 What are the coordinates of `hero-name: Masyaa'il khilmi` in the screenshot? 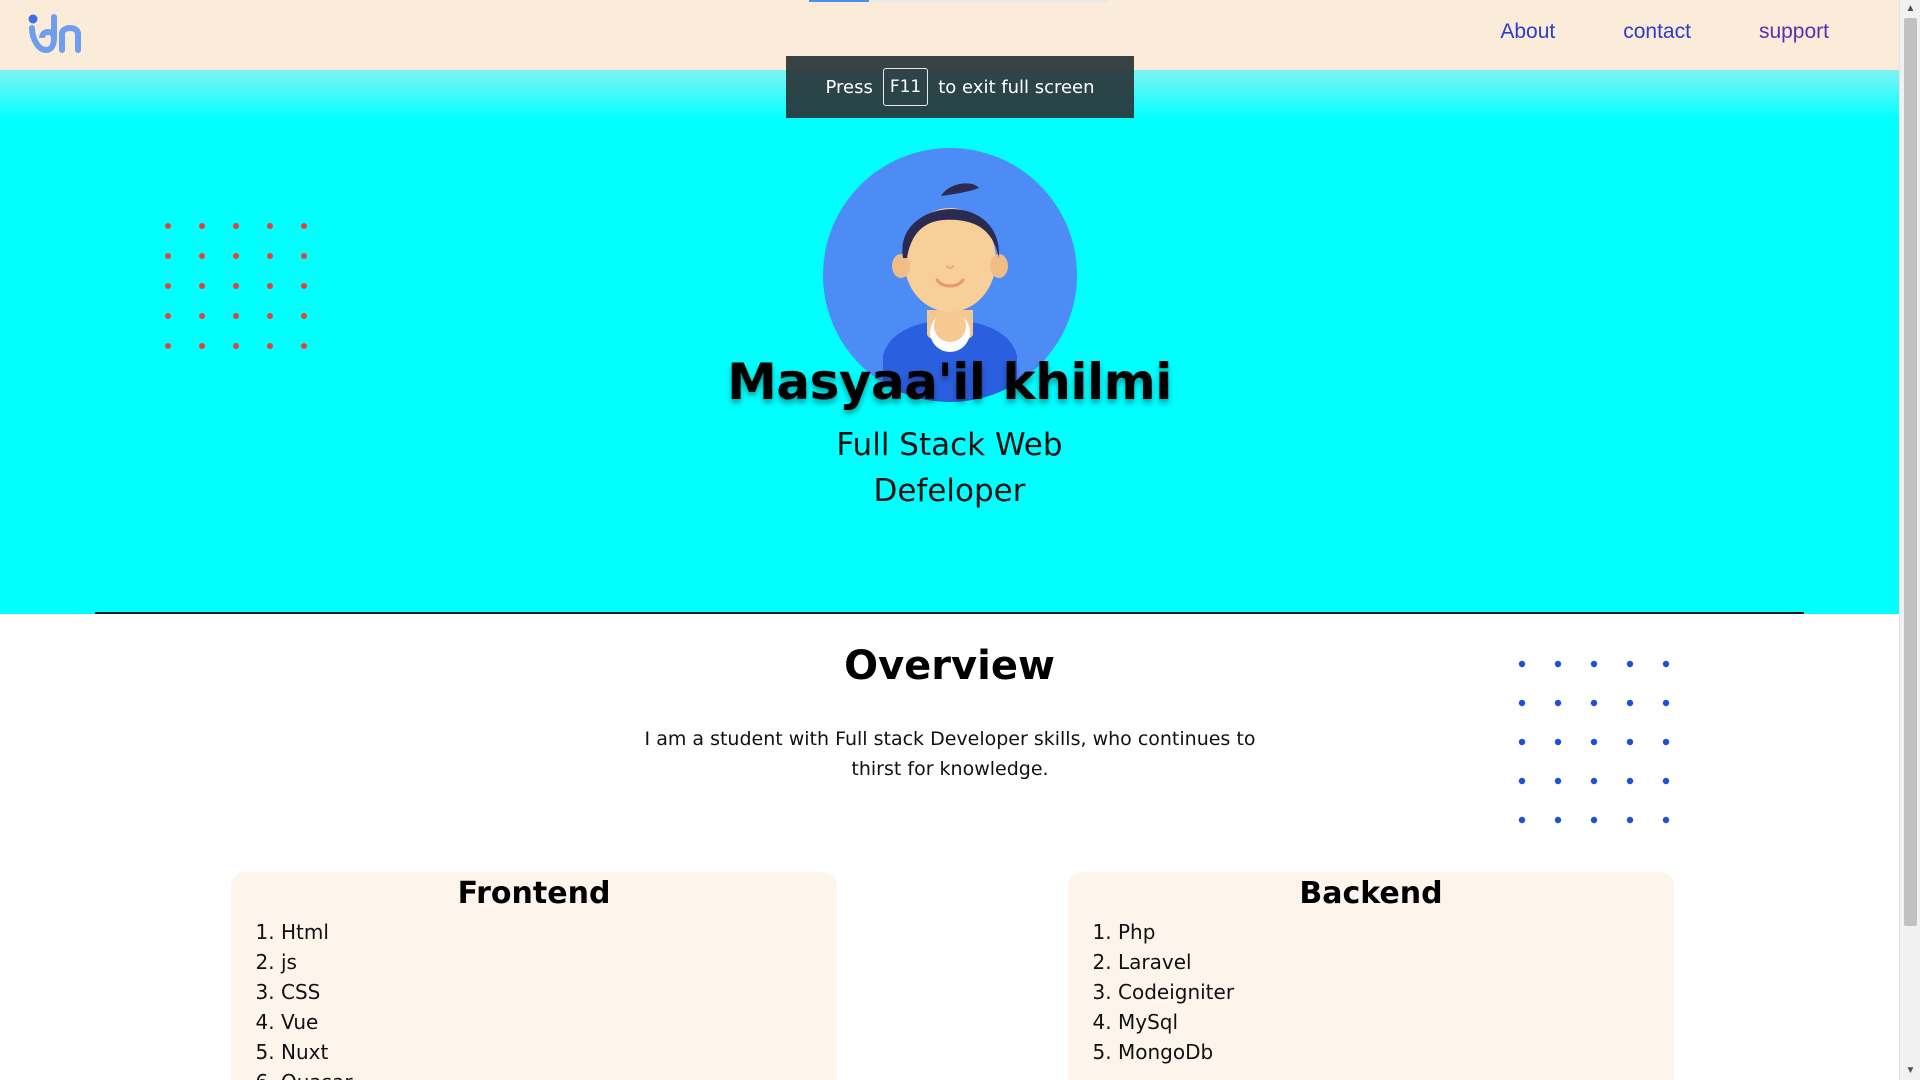 It's located at (949, 382).